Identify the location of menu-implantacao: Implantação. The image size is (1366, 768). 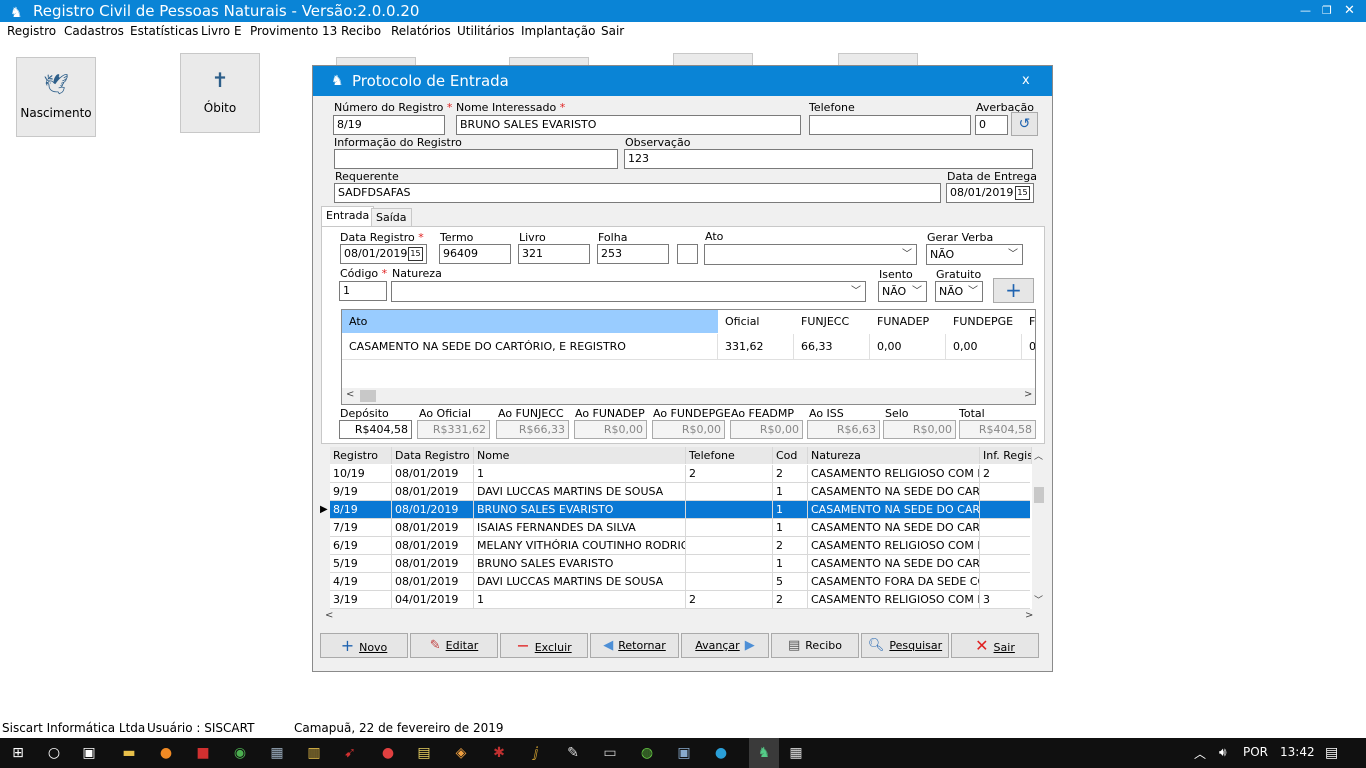
(558, 31).